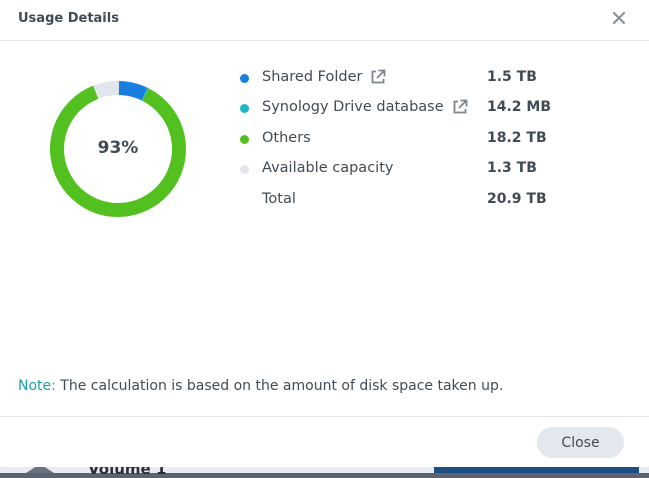 The height and width of the screenshot is (478, 649). Describe the element at coordinates (132, 91) in the screenshot. I see `donut-slice-shared-folder` at that location.